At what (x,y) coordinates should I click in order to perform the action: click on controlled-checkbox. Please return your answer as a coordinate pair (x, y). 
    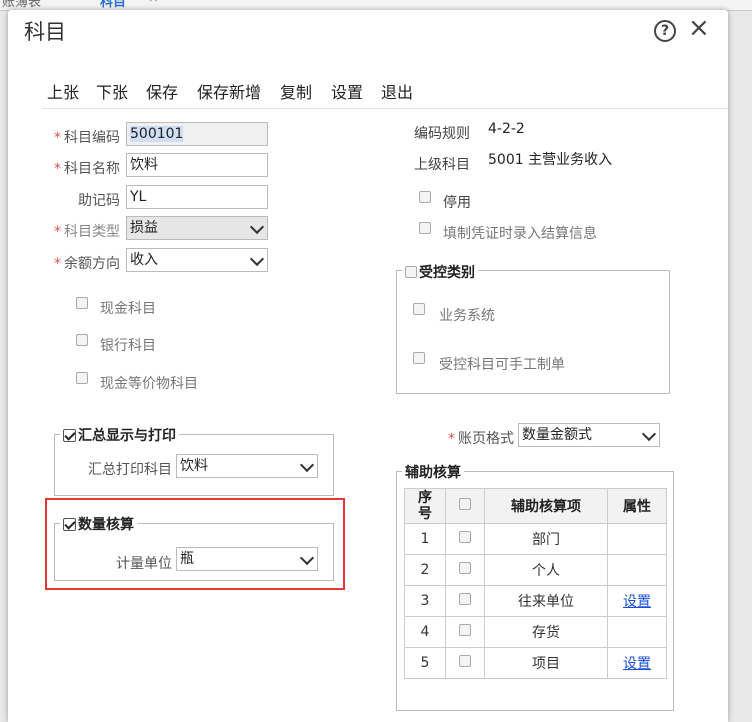
    Looking at the image, I should click on (411, 272).